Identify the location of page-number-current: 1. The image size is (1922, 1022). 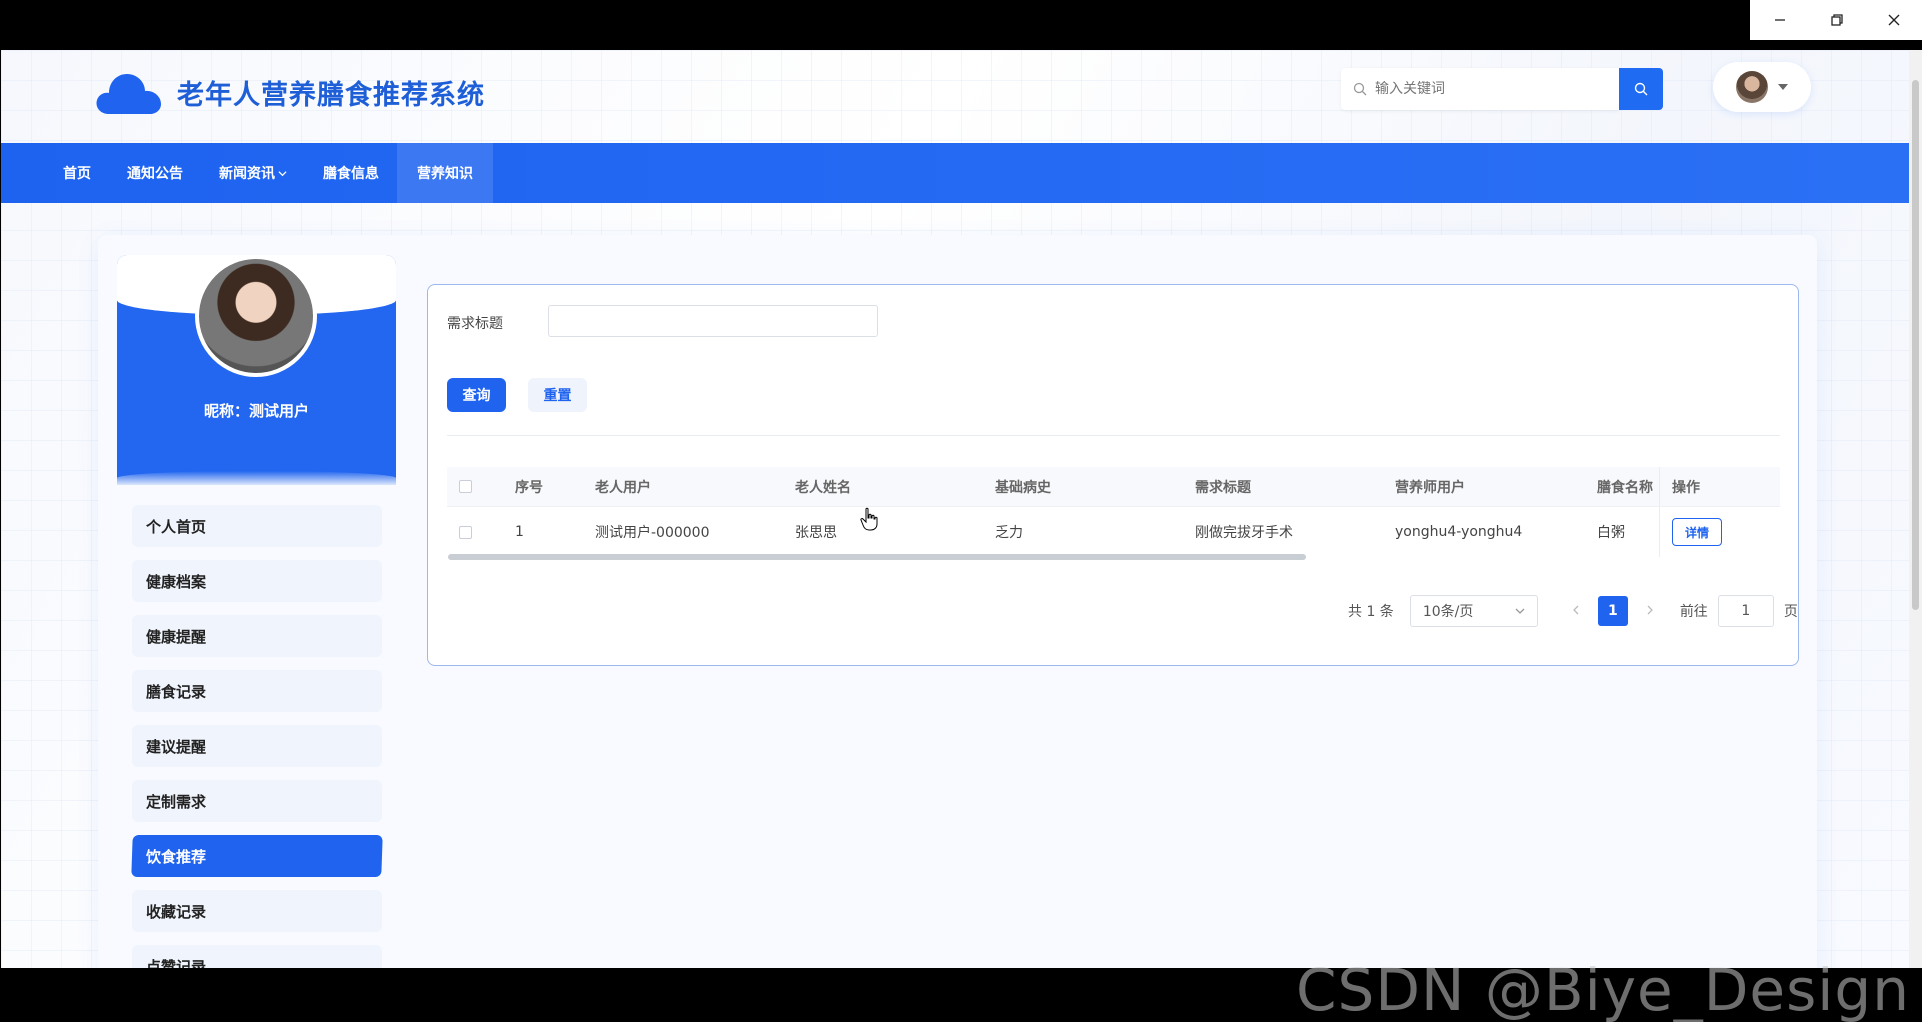
(1612, 611).